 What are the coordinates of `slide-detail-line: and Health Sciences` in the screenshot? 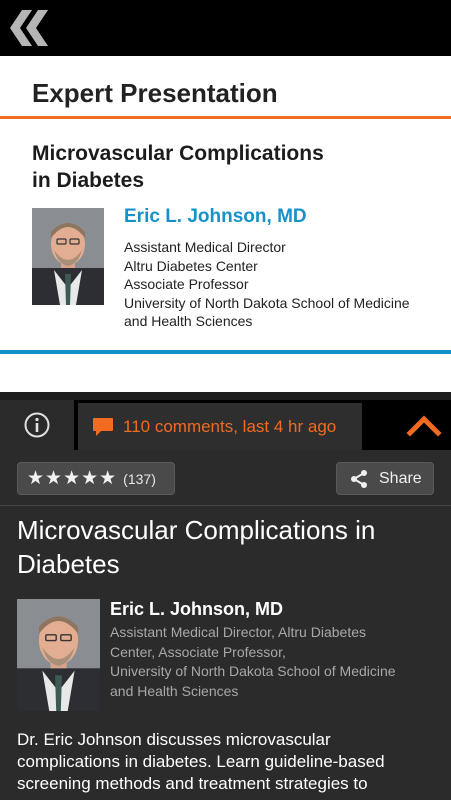 It's located at (188, 321).